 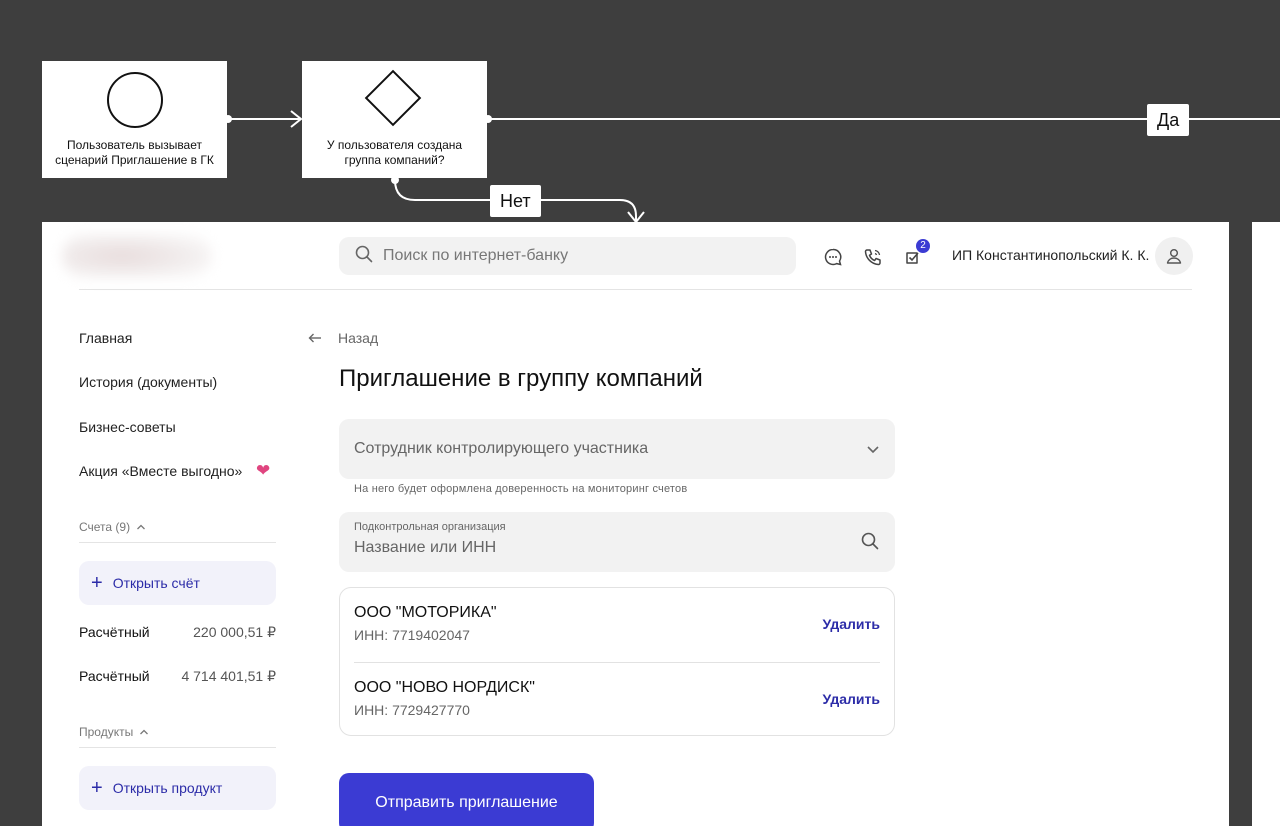 What do you see at coordinates (873, 257) in the screenshot?
I see `phone-icon` at bounding box center [873, 257].